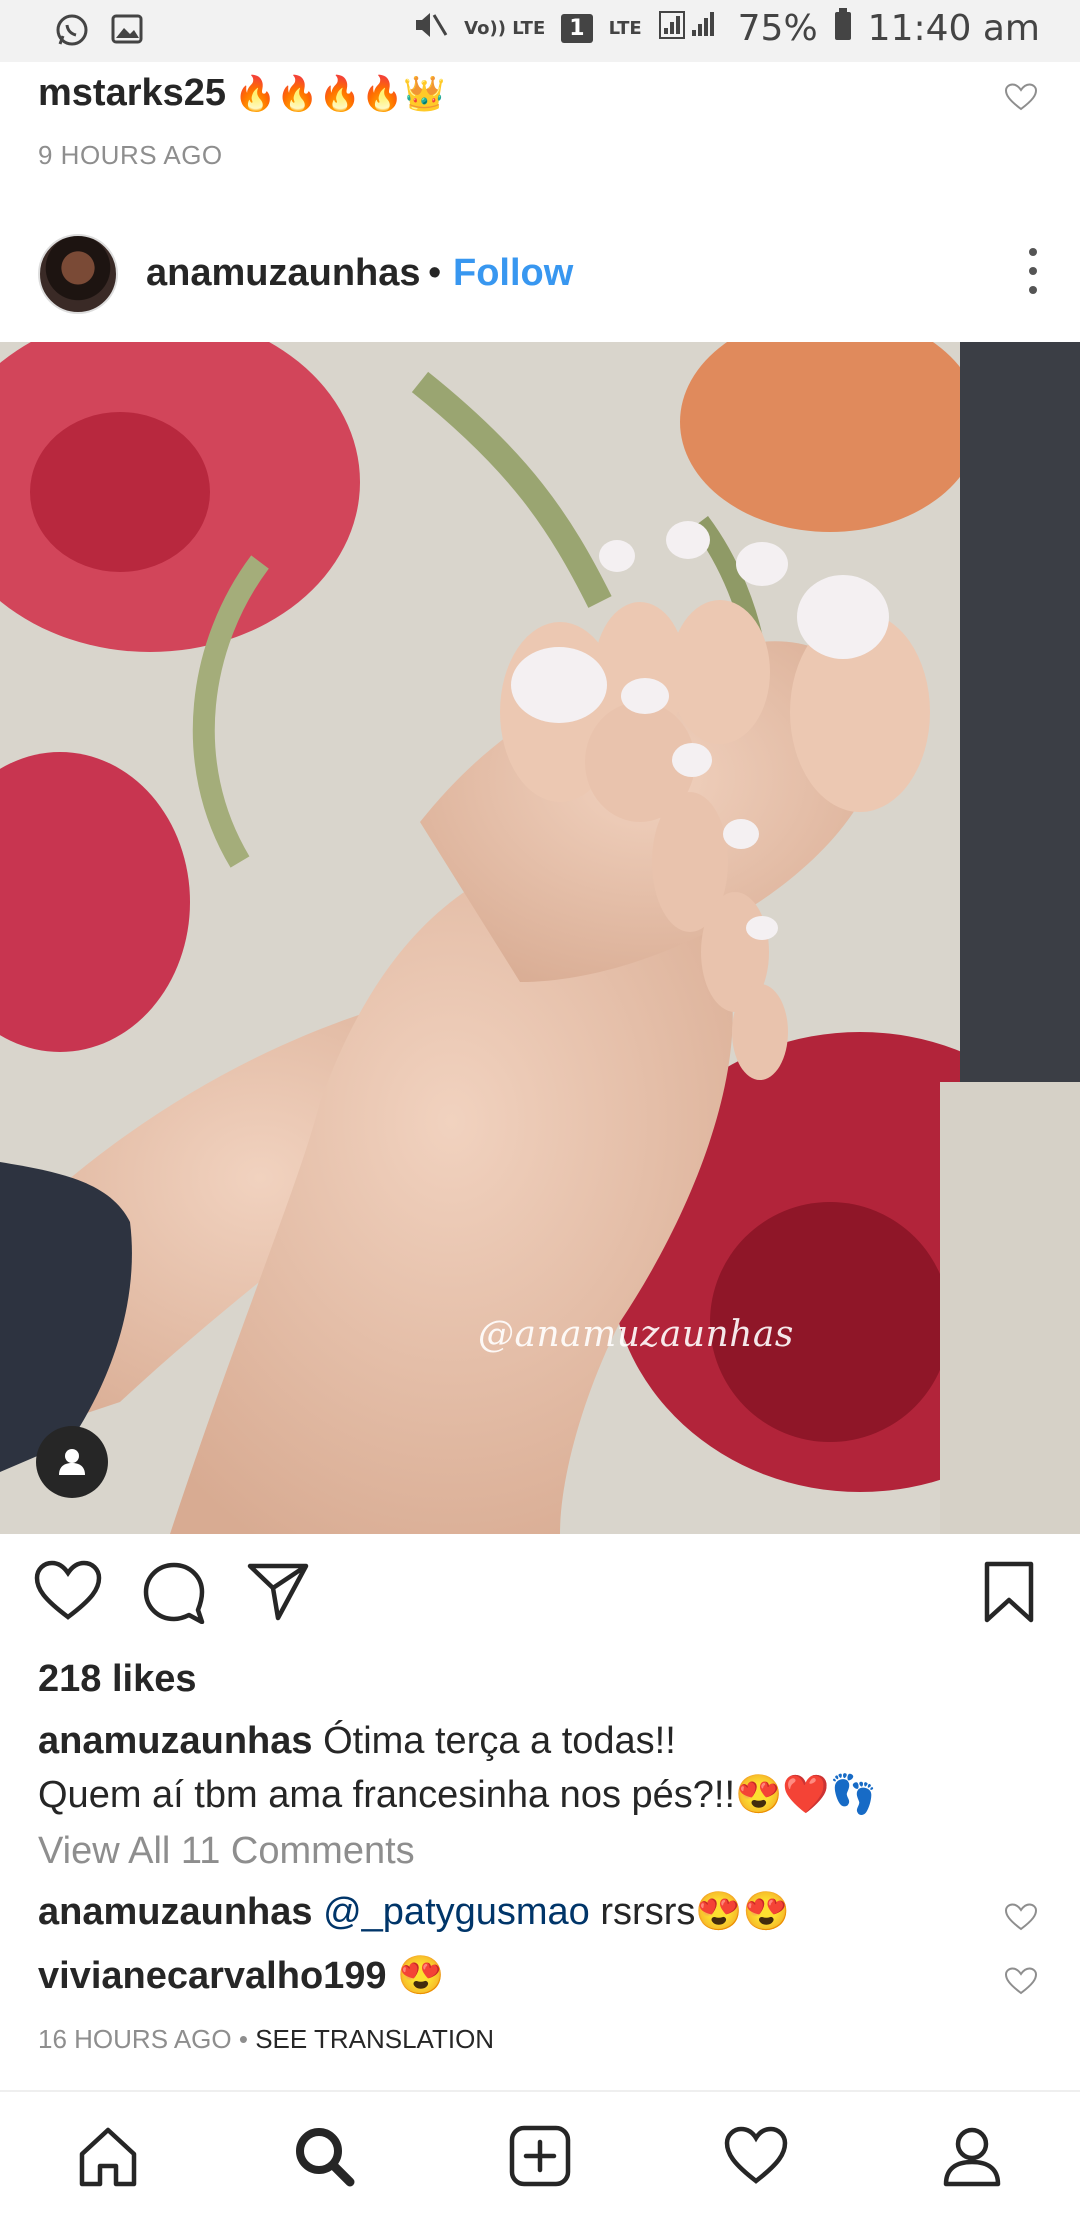  What do you see at coordinates (175, 1912) in the screenshot?
I see `comment-username: anamuzaunhas` at bounding box center [175, 1912].